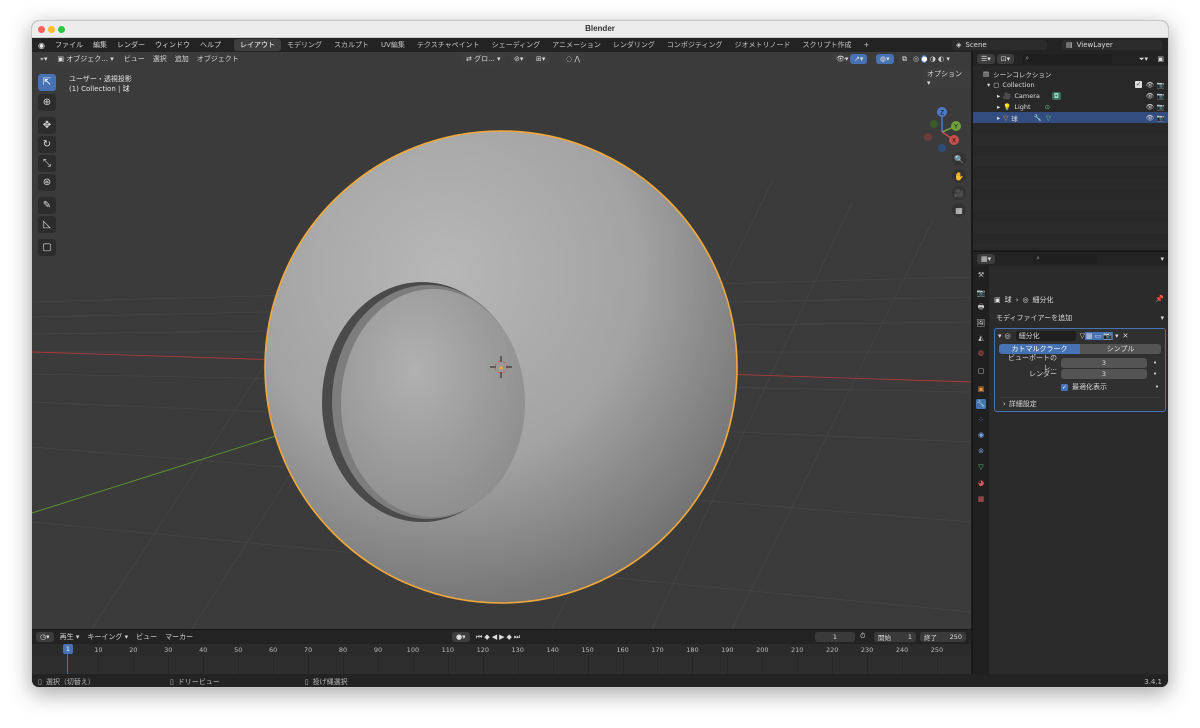 This screenshot has width=1200, height=728. I want to click on workspace-tab-shading: シェーディング, so click(516, 45).